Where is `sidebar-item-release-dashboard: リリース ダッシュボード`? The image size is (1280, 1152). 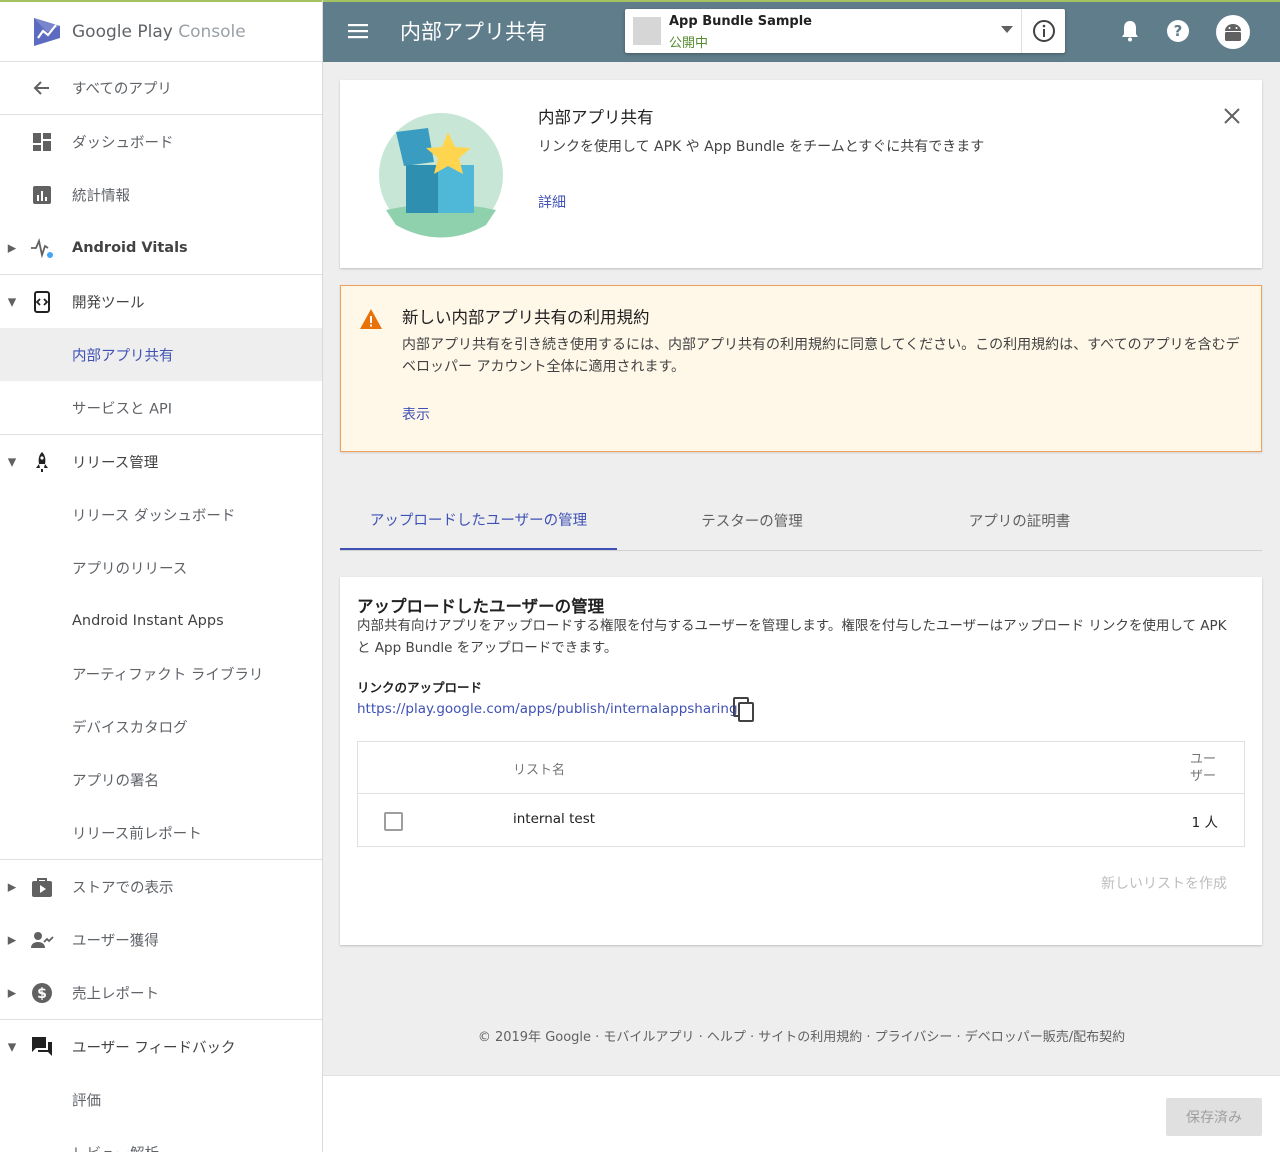 sidebar-item-release-dashboard: リリース ダッシュボード is located at coordinates (161, 514).